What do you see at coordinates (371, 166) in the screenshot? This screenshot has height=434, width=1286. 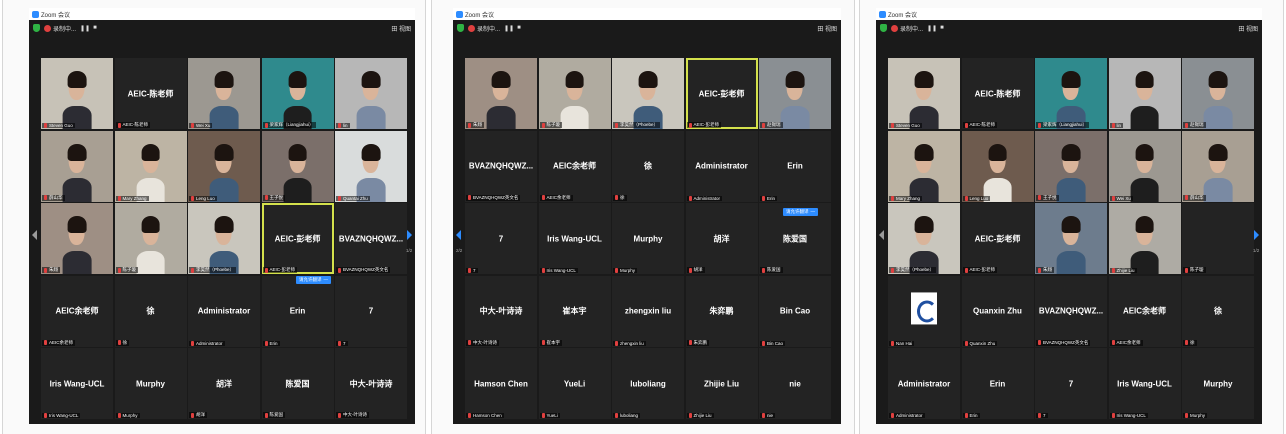 I see `participant-tile: Quantai Zhu` at bounding box center [371, 166].